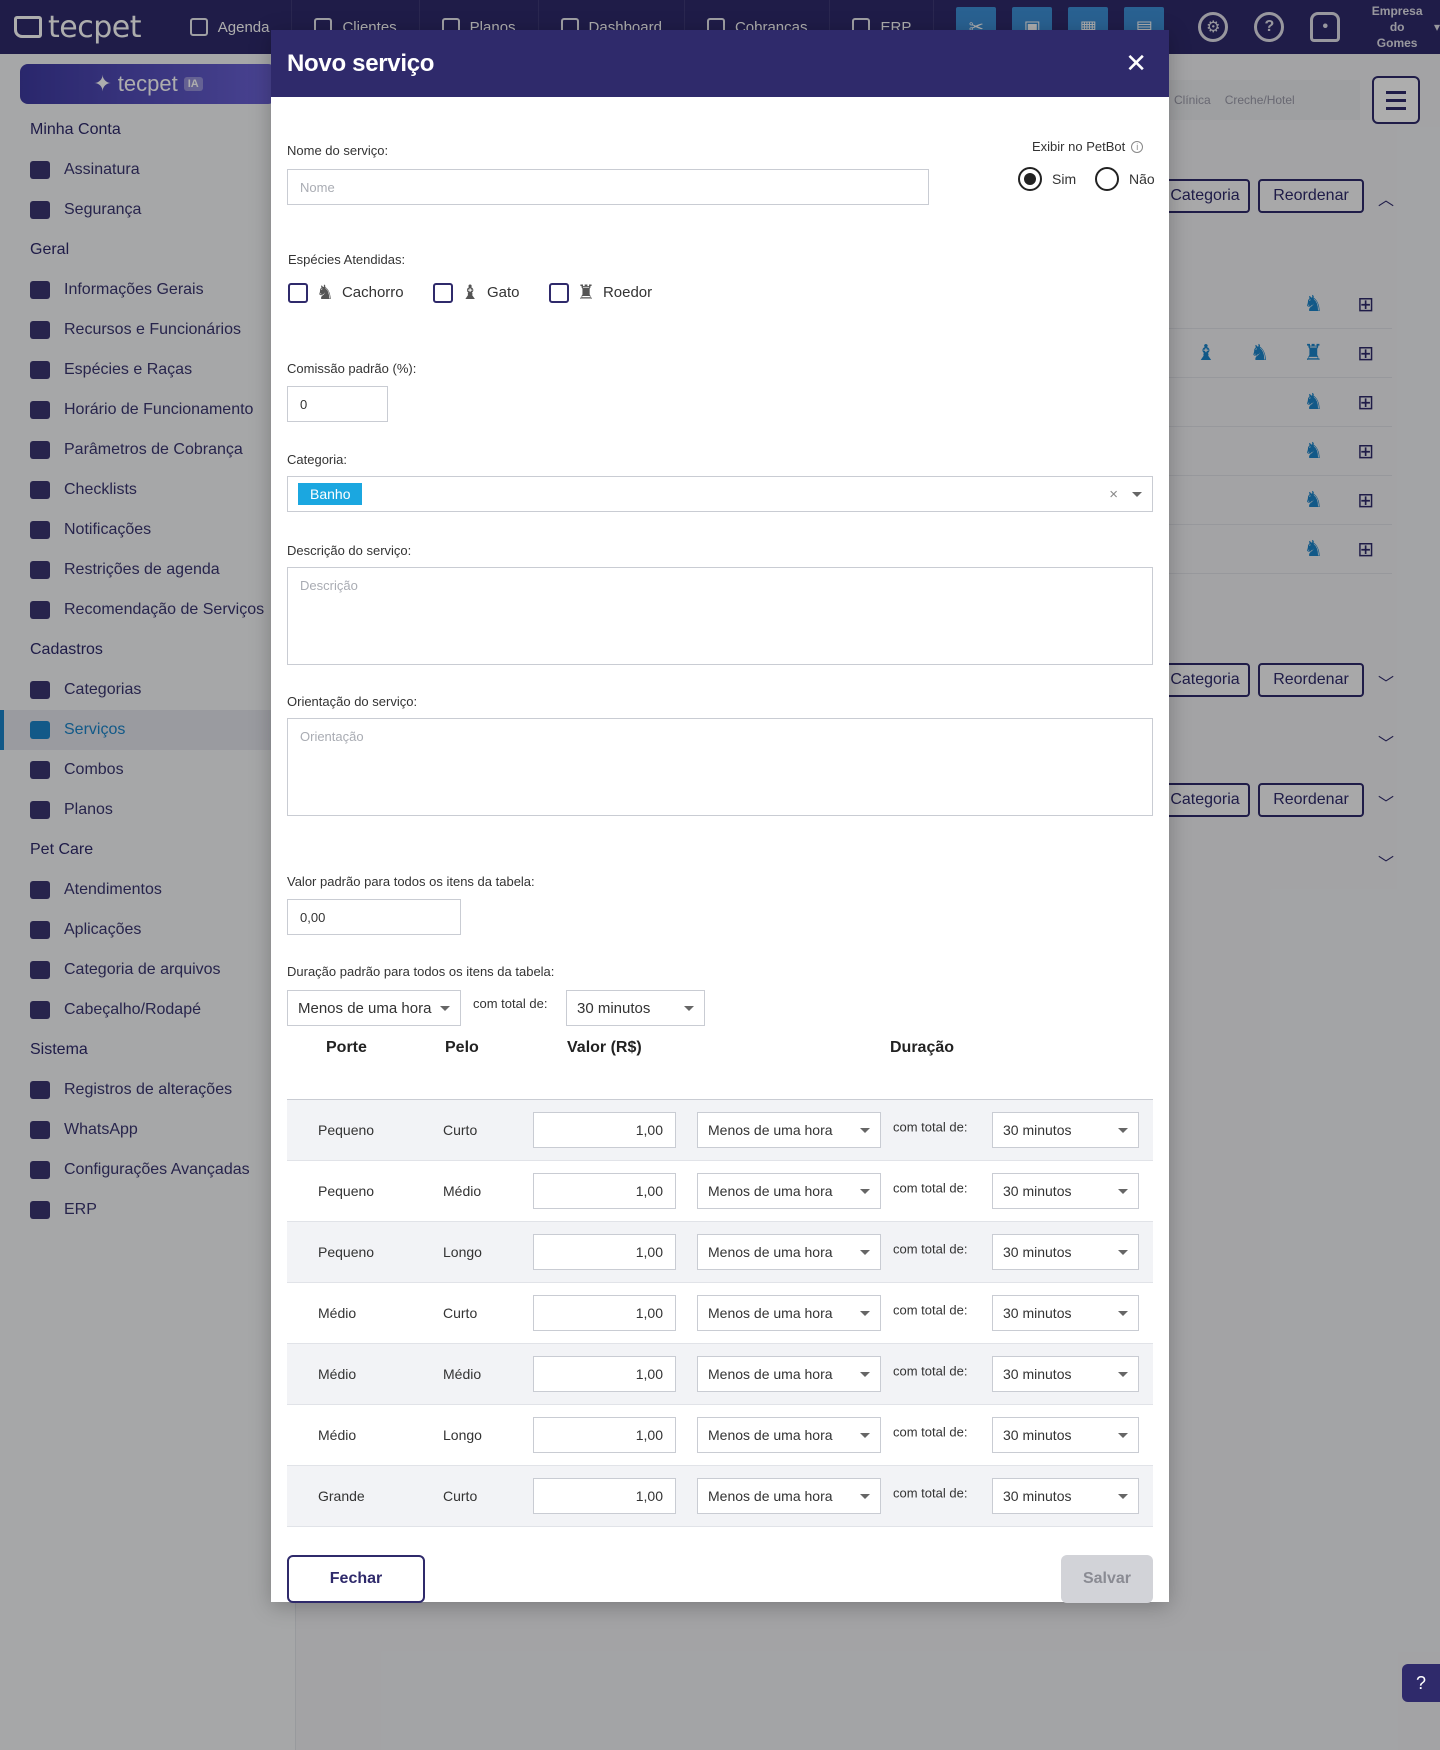 This screenshot has height=1750, width=1440. What do you see at coordinates (720, 494) in the screenshot?
I see `categoria-select: Banho ×` at bounding box center [720, 494].